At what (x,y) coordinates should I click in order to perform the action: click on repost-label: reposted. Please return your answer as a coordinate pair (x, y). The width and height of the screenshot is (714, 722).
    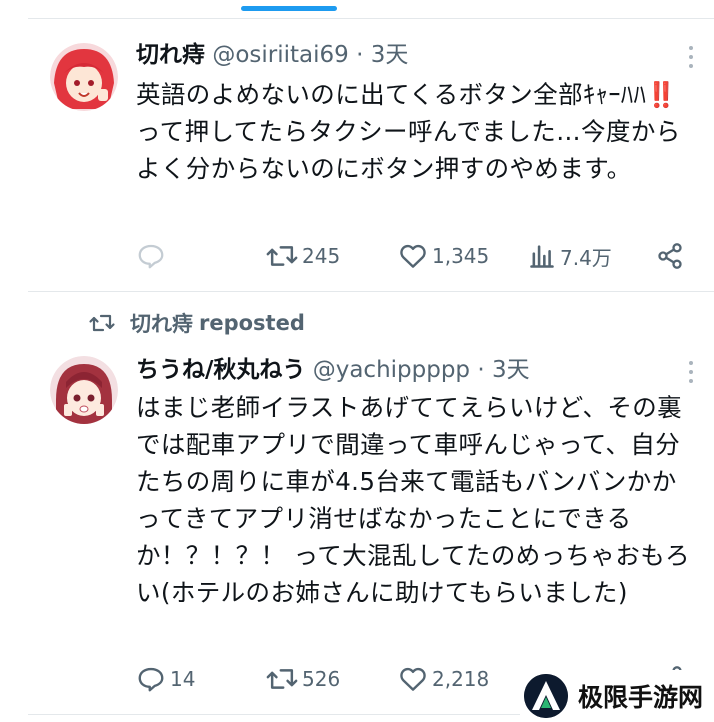
    Looking at the image, I should click on (252, 323).